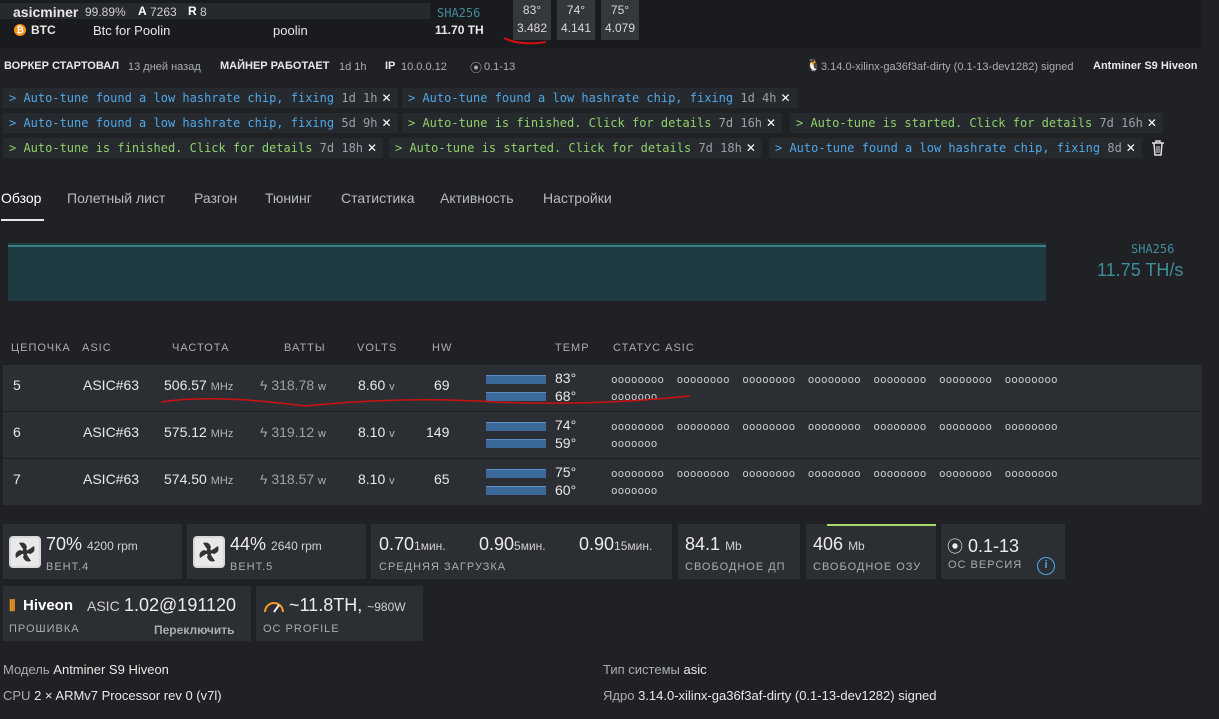 This screenshot has height=719, width=1219. What do you see at coordinates (424, 67) in the screenshot?
I see `ip-value: 10.0.0.12` at bounding box center [424, 67].